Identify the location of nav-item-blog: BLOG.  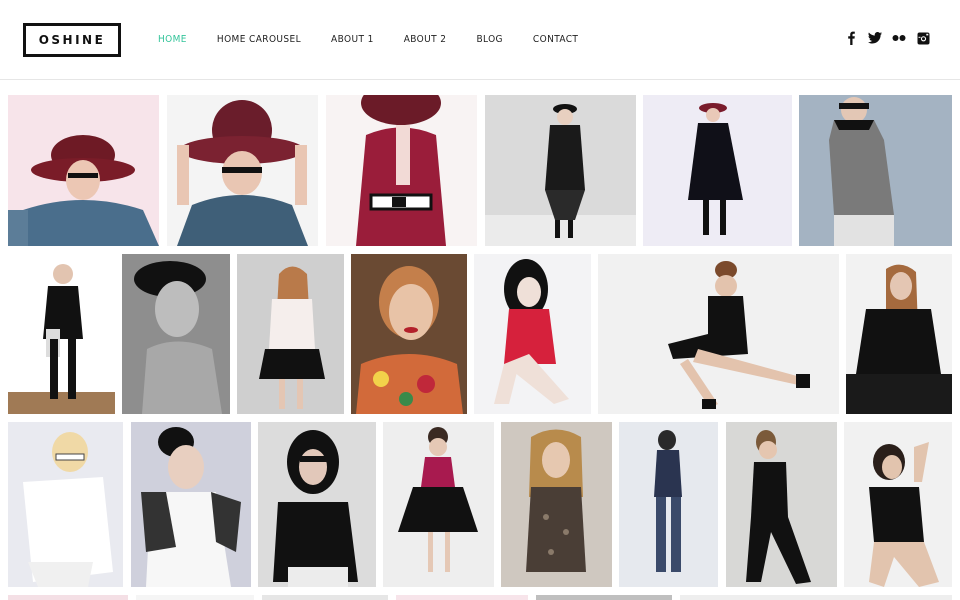
(489, 39).